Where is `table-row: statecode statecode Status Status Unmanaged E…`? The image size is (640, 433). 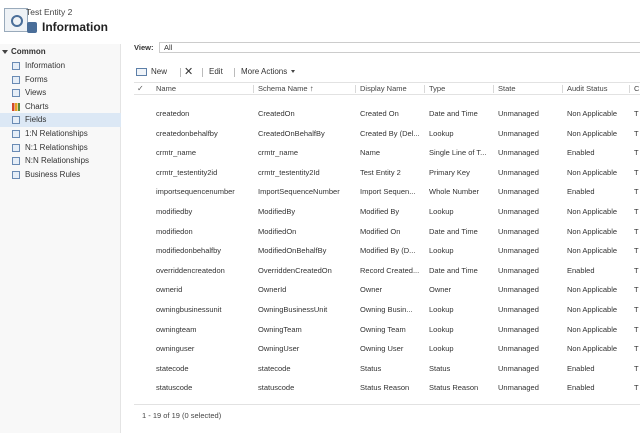 table-row: statecode statecode Status Status Unmanaged E… is located at coordinates (387, 369).